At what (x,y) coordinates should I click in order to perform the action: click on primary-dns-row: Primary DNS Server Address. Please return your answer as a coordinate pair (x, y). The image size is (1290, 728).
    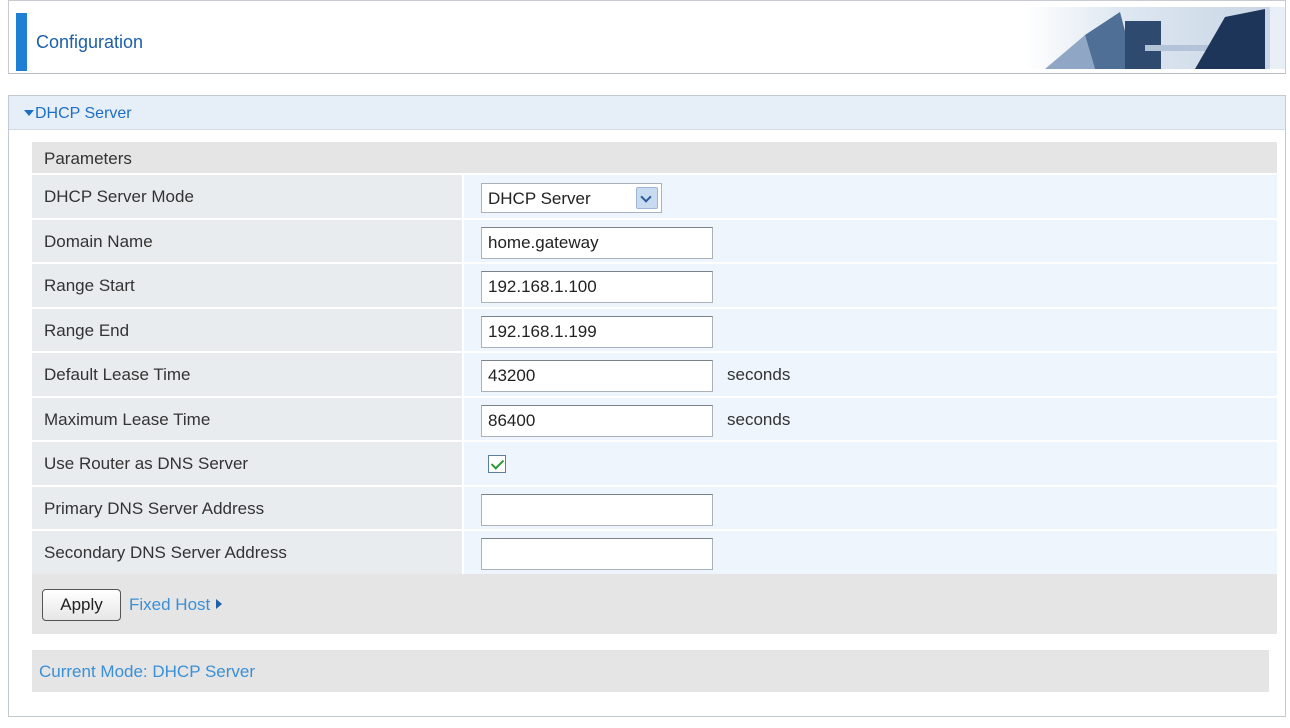
    Looking at the image, I should click on (654, 508).